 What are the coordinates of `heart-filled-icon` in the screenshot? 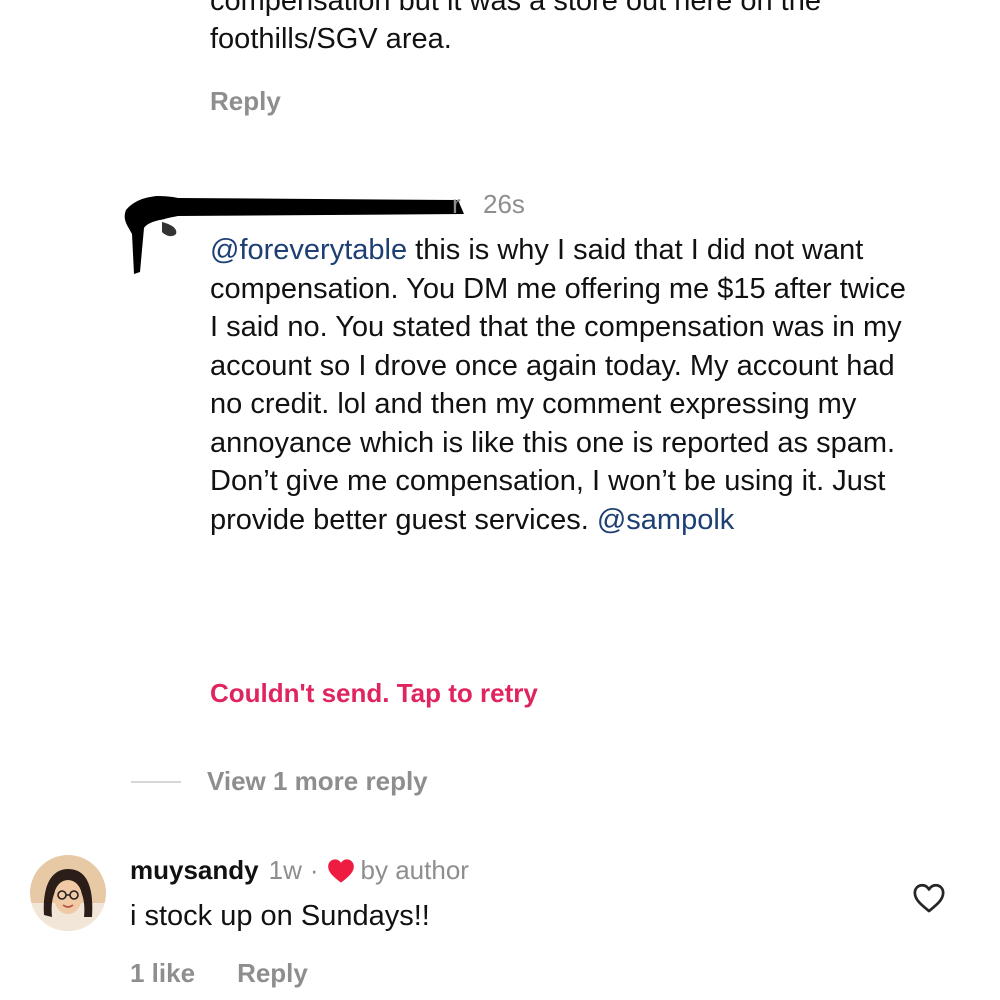 It's located at (340, 870).